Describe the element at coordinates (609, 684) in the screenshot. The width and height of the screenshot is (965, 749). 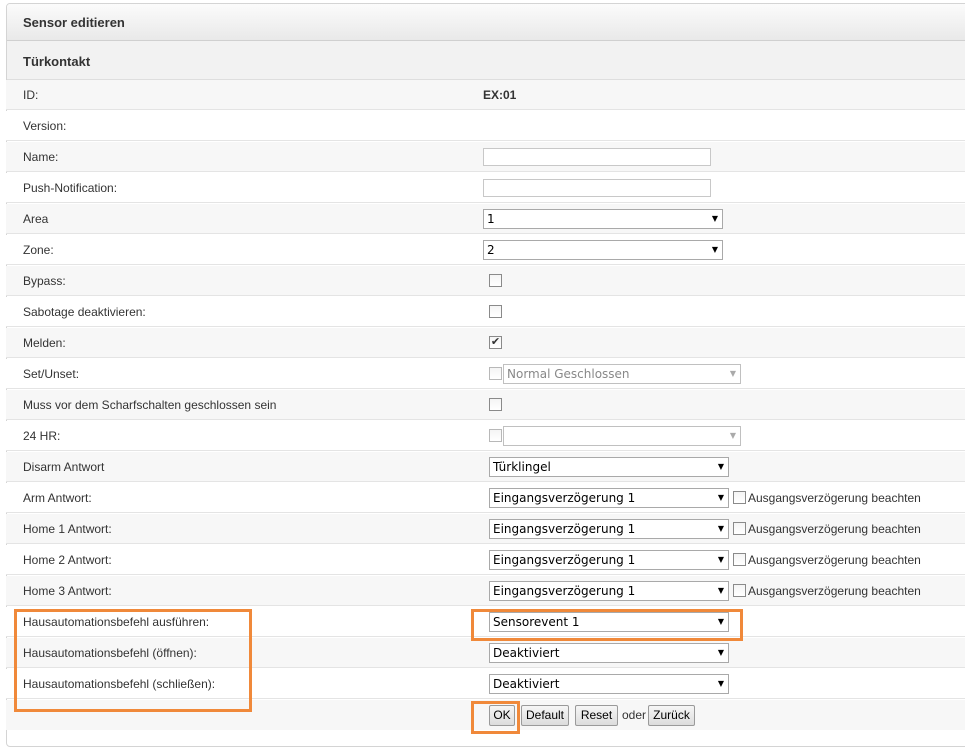
I see `haus-schliessen-select: Deaktiviert ▼` at that location.